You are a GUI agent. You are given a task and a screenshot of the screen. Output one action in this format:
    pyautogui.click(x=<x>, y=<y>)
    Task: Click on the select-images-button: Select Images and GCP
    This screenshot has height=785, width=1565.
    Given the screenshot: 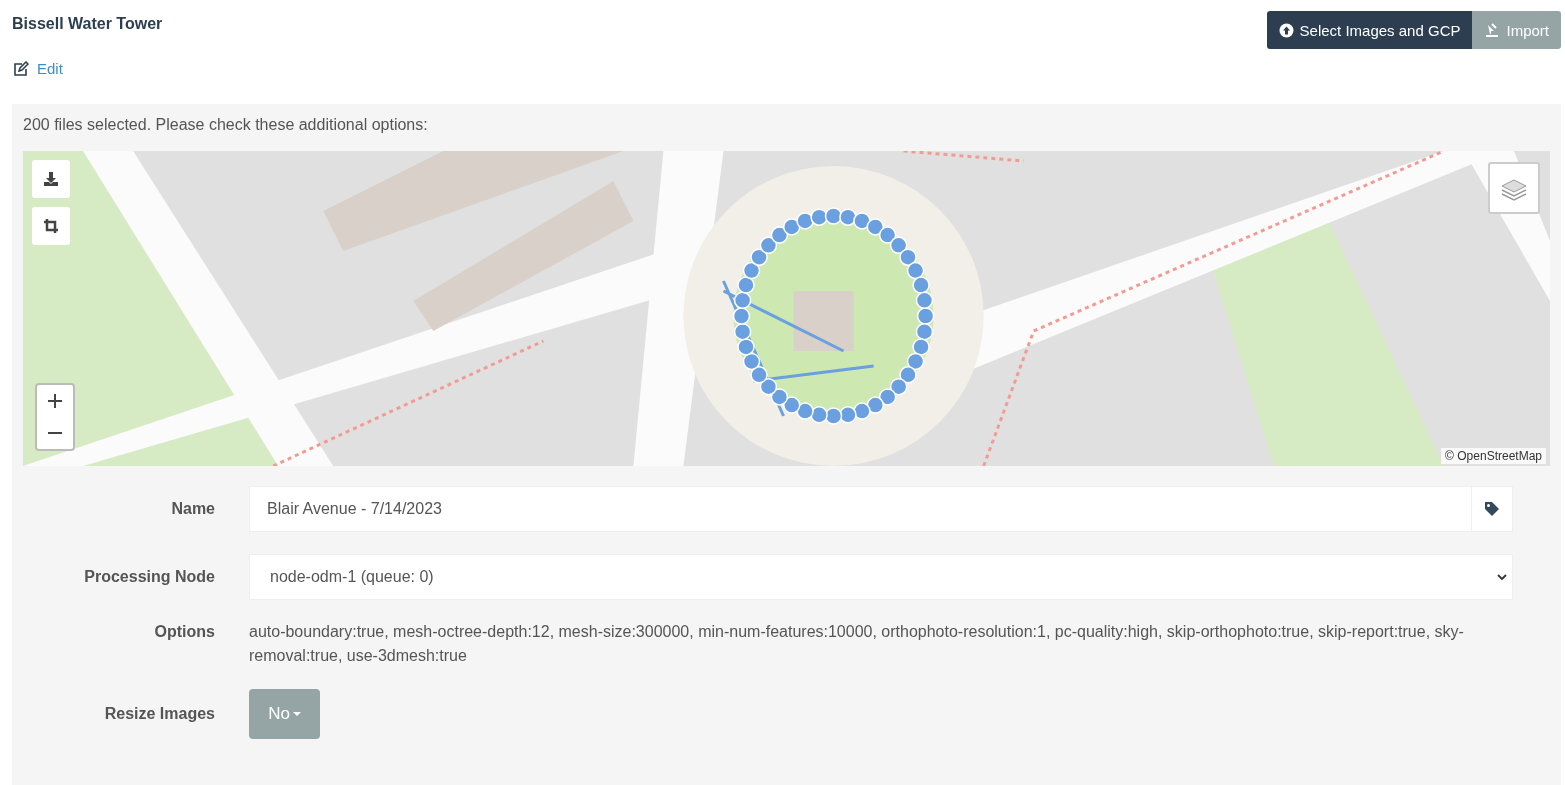 What is the action you would take?
    pyautogui.click(x=1369, y=30)
    